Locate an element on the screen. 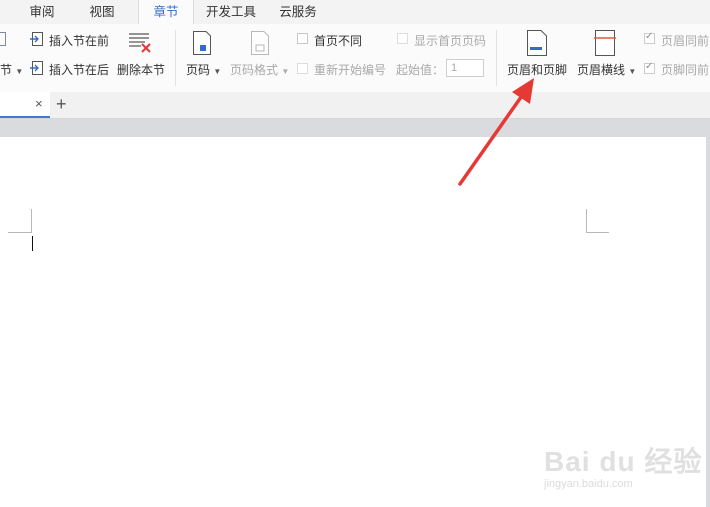 This screenshot has height=507, width=710. same-header-as-previous-checkbox is located at coordinates (649, 37).